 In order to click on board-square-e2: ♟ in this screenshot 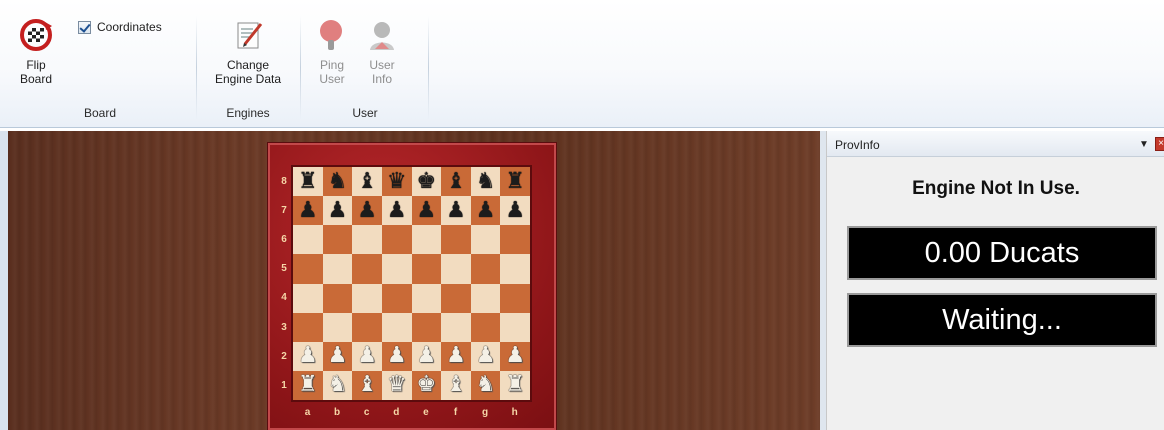, I will do `click(426, 356)`.